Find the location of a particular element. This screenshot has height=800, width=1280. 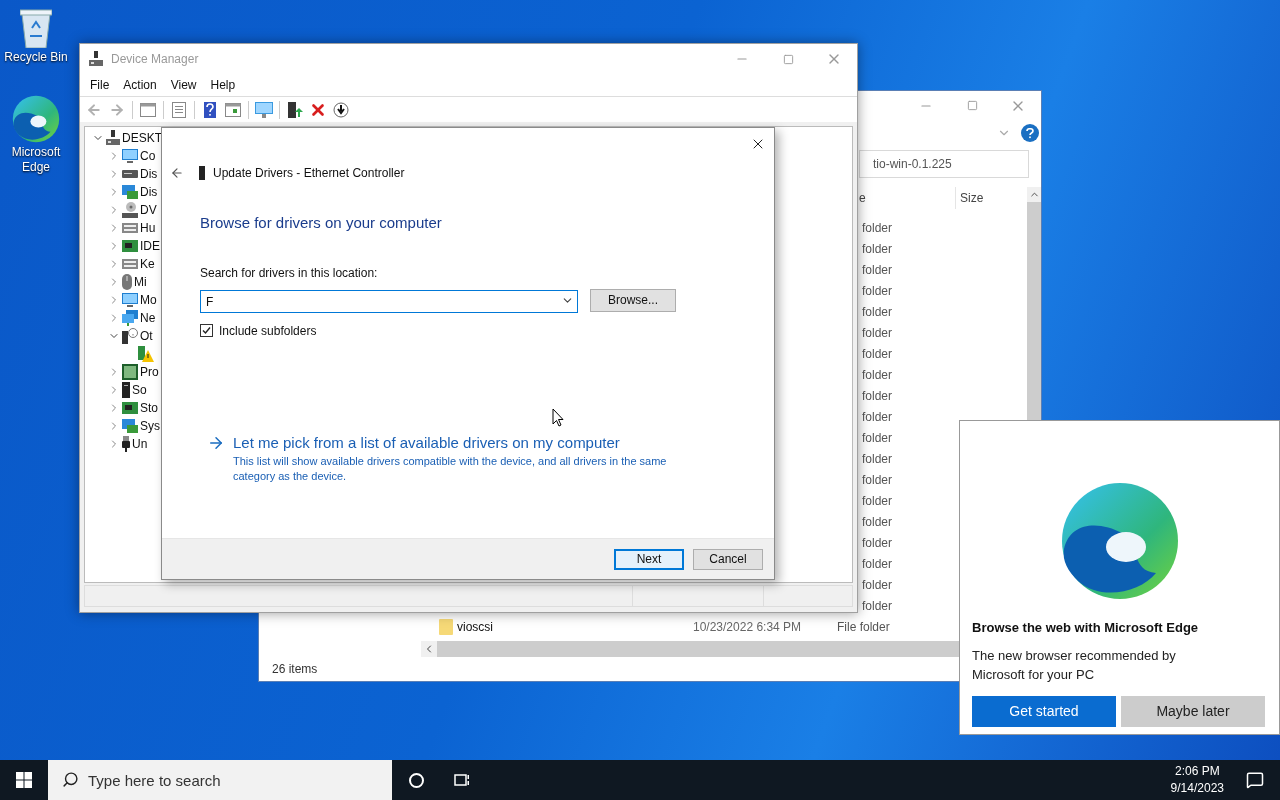

type-cell-text: File folder is located at coordinates (863, 627).